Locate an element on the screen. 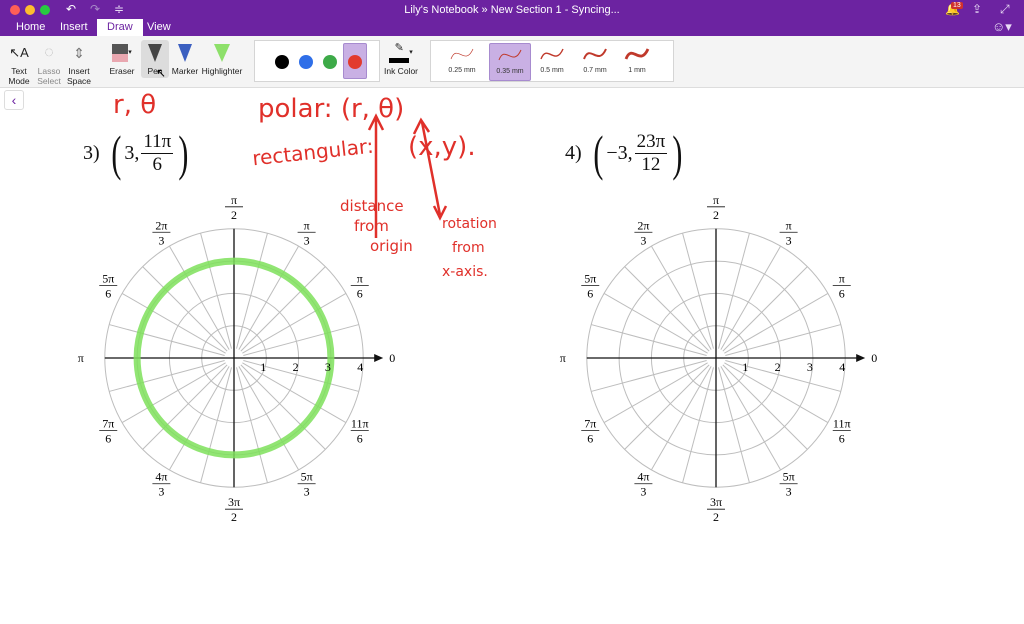 The image size is (1024, 624). ink-arrow-double is located at coordinates (430, 169).